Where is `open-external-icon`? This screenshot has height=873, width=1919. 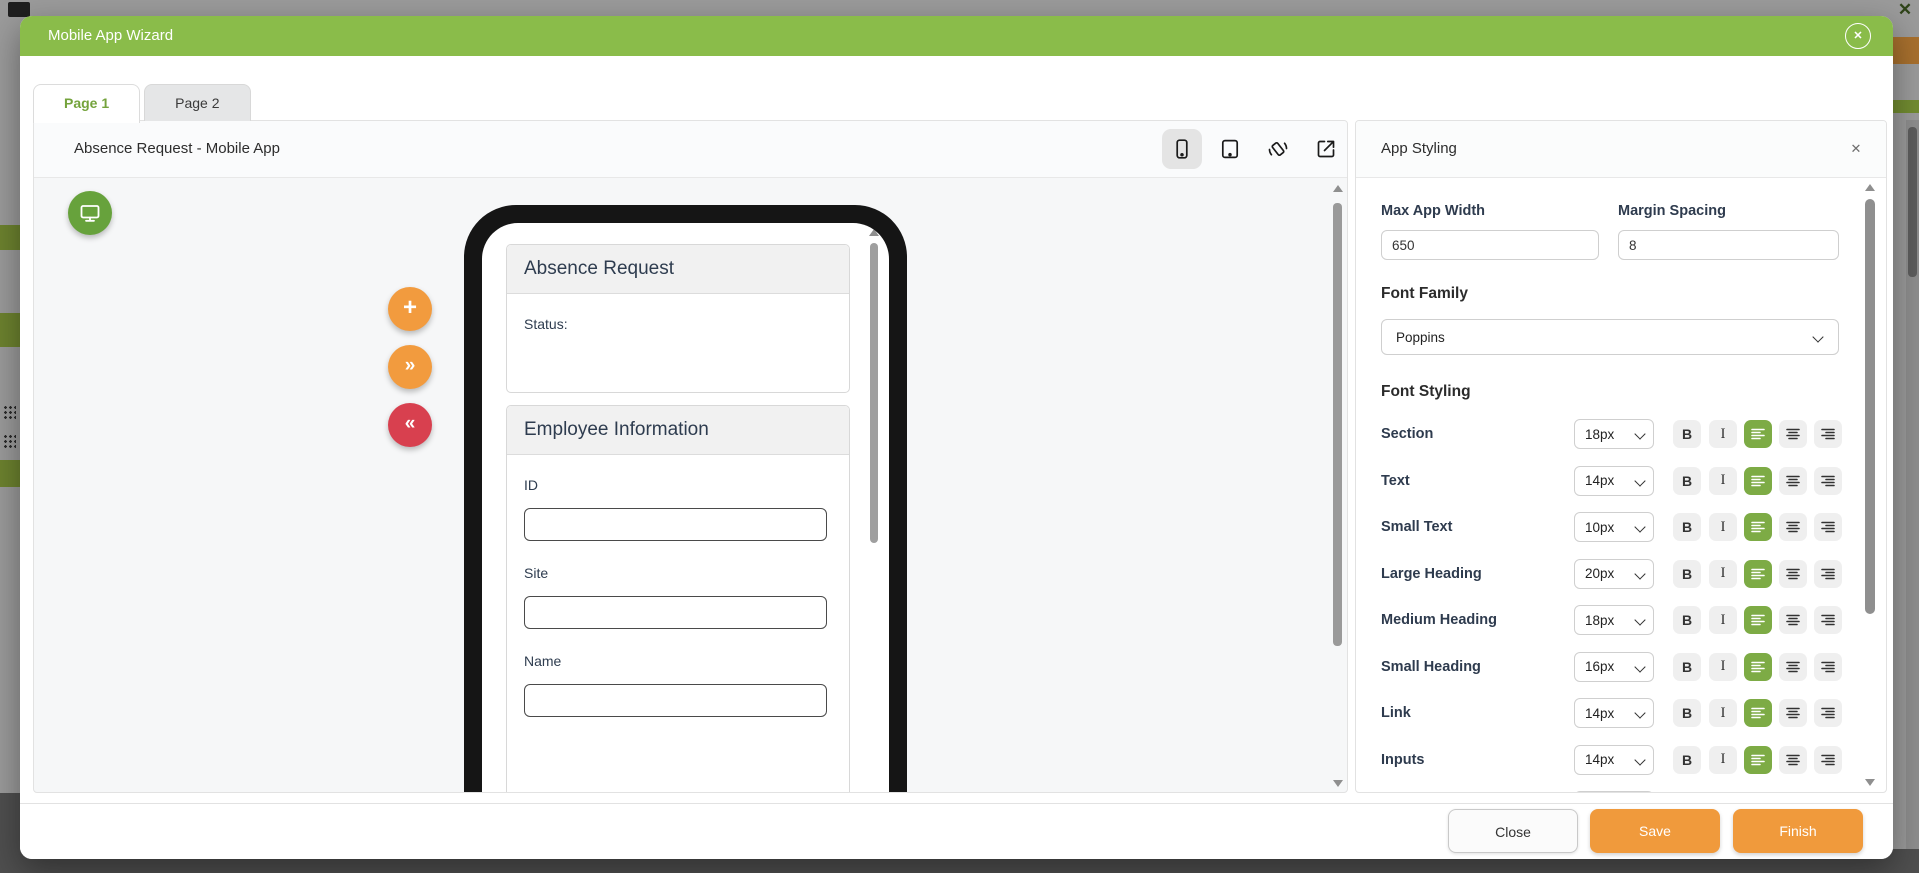 open-external-icon is located at coordinates (1326, 149).